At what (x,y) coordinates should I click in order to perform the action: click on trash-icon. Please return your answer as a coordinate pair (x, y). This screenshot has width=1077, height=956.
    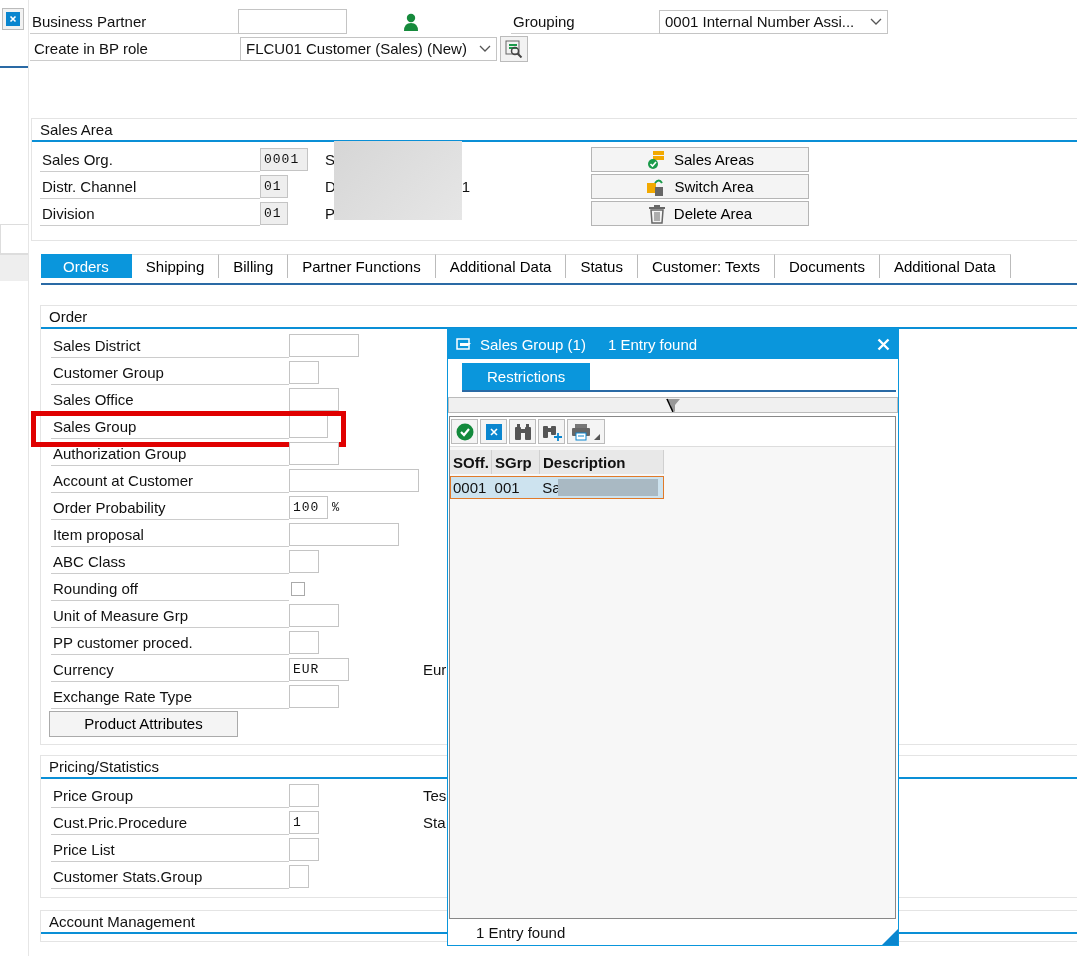
    Looking at the image, I should click on (656, 213).